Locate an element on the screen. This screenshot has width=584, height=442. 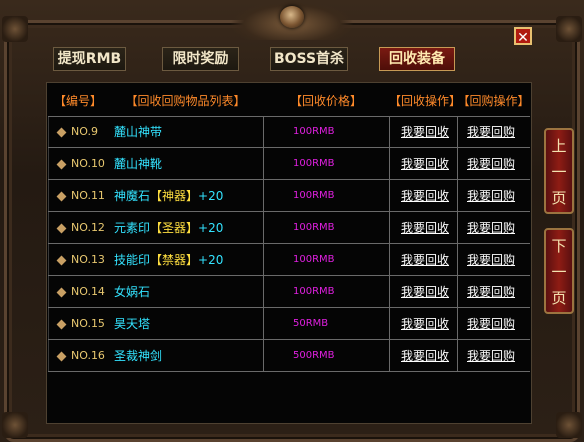
item-name: 元素印【圣器】+20 is located at coordinates (169, 228).